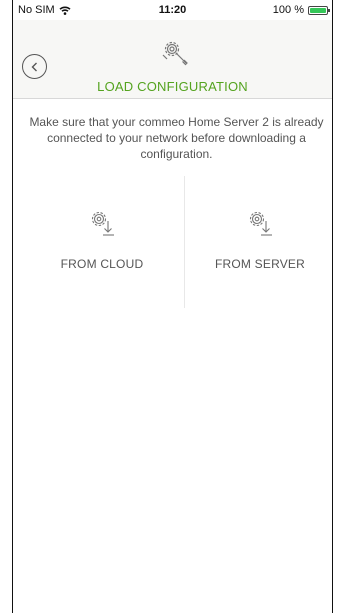 This screenshot has width=345, height=613. I want to click on status-bar: No SIM 11:20 100 %, so click(172, 10).